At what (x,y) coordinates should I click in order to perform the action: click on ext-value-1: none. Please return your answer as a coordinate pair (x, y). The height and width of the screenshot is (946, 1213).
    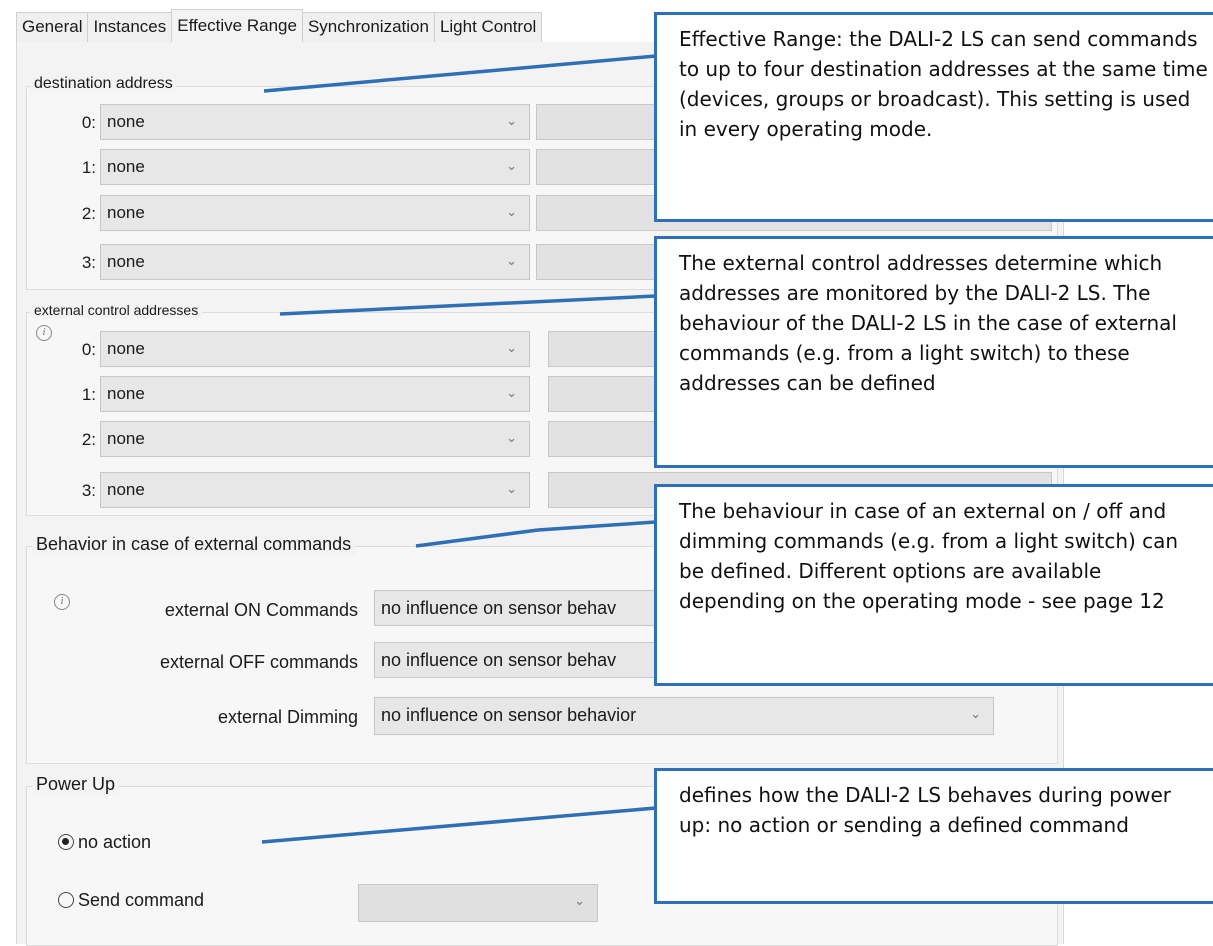
    Looking at the image, I should click on (126, 393).